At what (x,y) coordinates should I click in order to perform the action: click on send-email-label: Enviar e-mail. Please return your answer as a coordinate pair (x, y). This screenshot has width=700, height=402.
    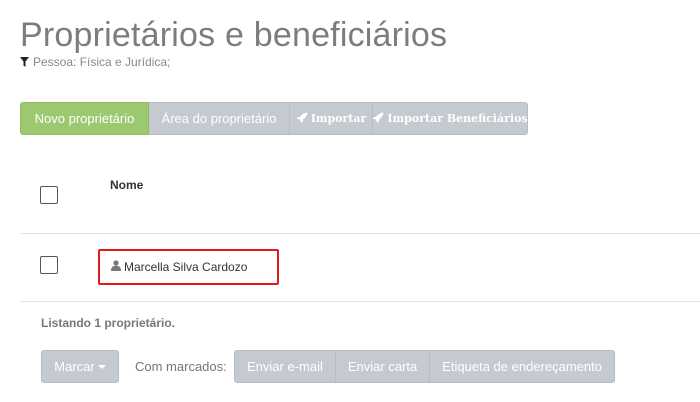
    Looking at the image, I should click on (285, 366).